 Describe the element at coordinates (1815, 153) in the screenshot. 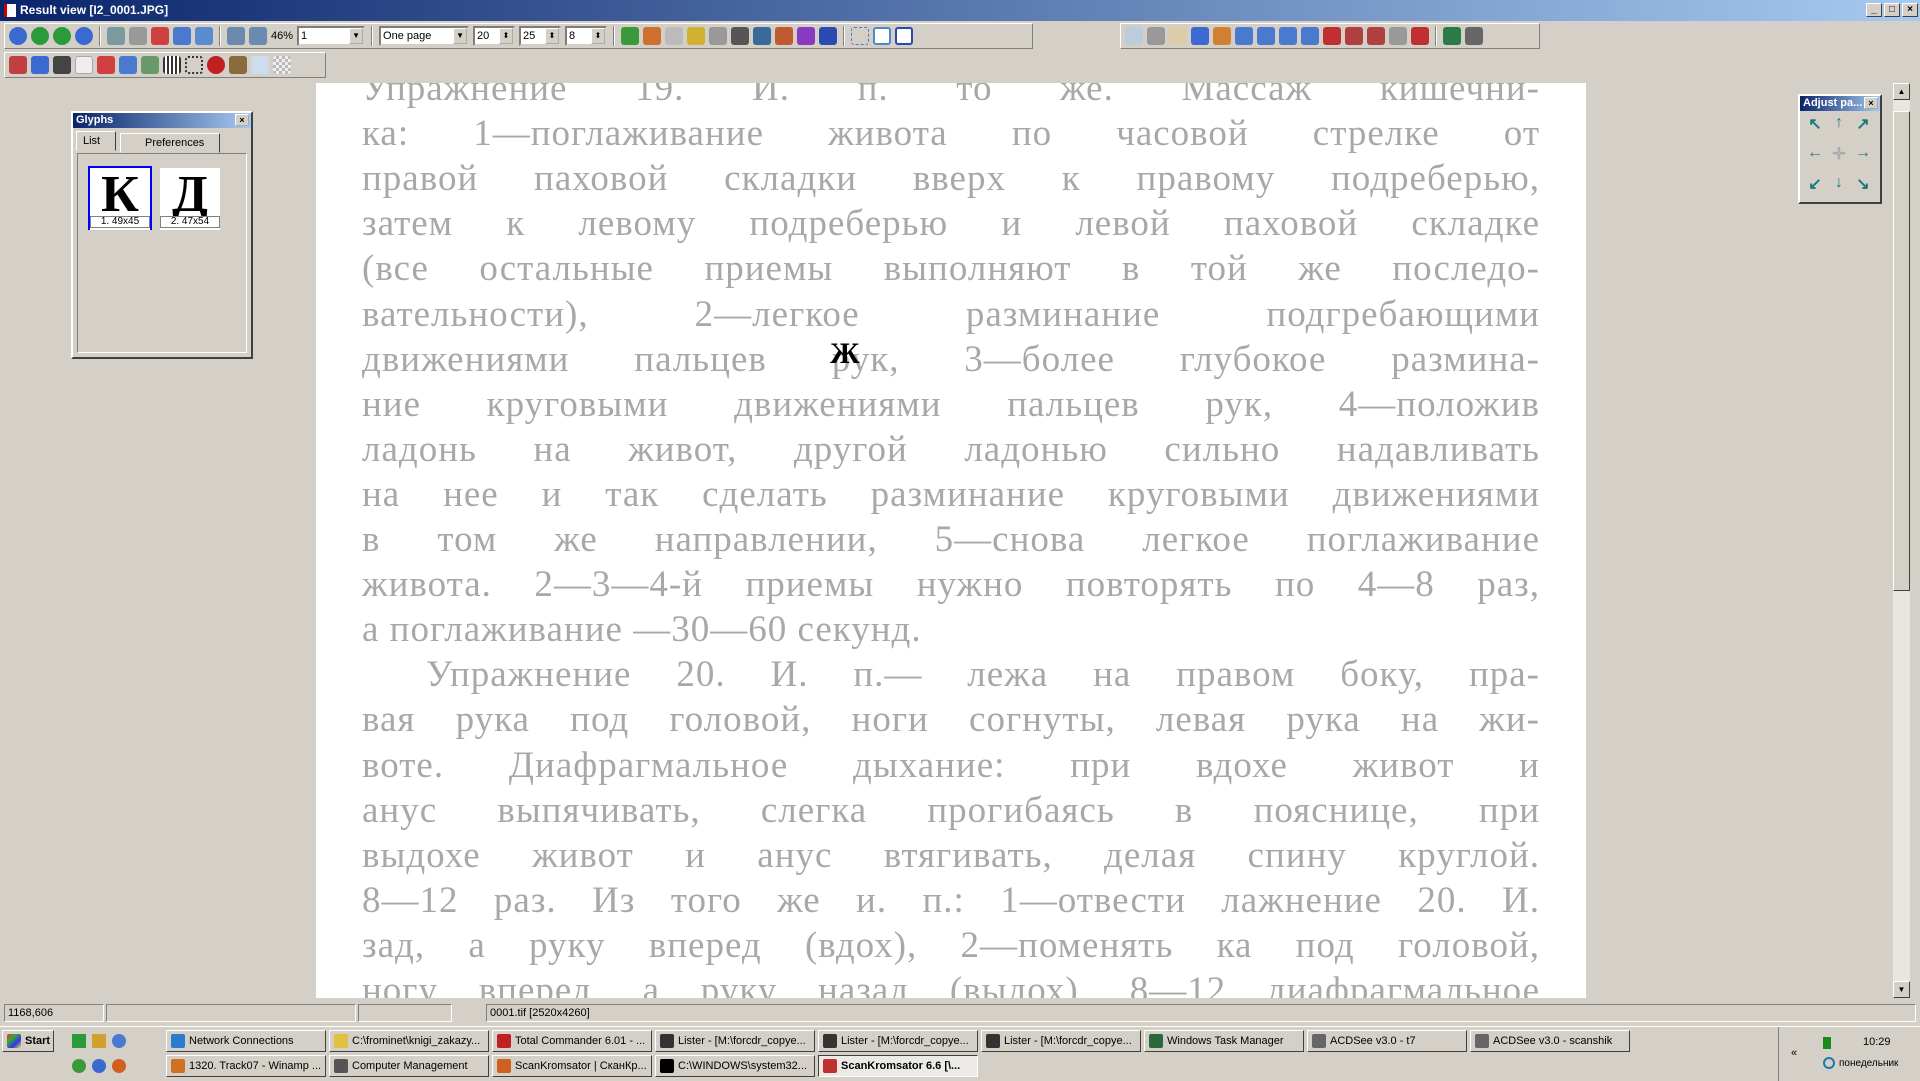

I see `arrow-left-icon: ←` at that location.